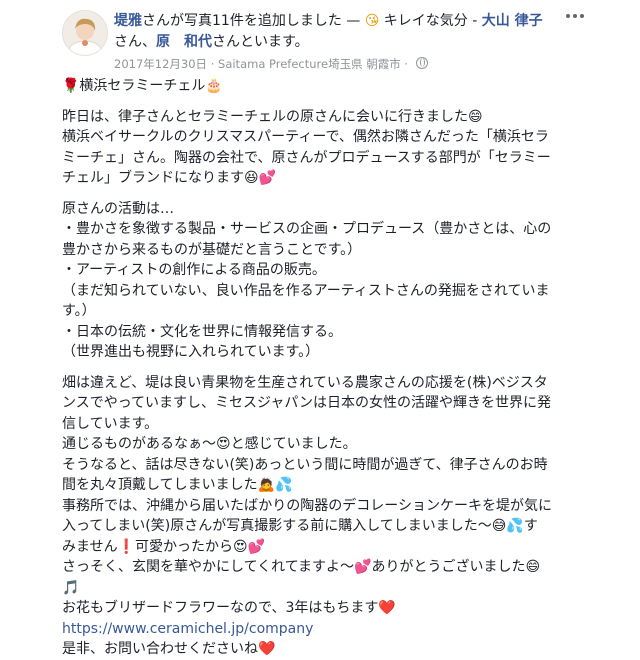 Image resolution: width=640 pixels, height=660 pixels. What do you see at coordinates (142, 86) in the screenshot?
I see `post-title: 🌹横浜セラミーチェル🎂` at bounding box center [142, 86].